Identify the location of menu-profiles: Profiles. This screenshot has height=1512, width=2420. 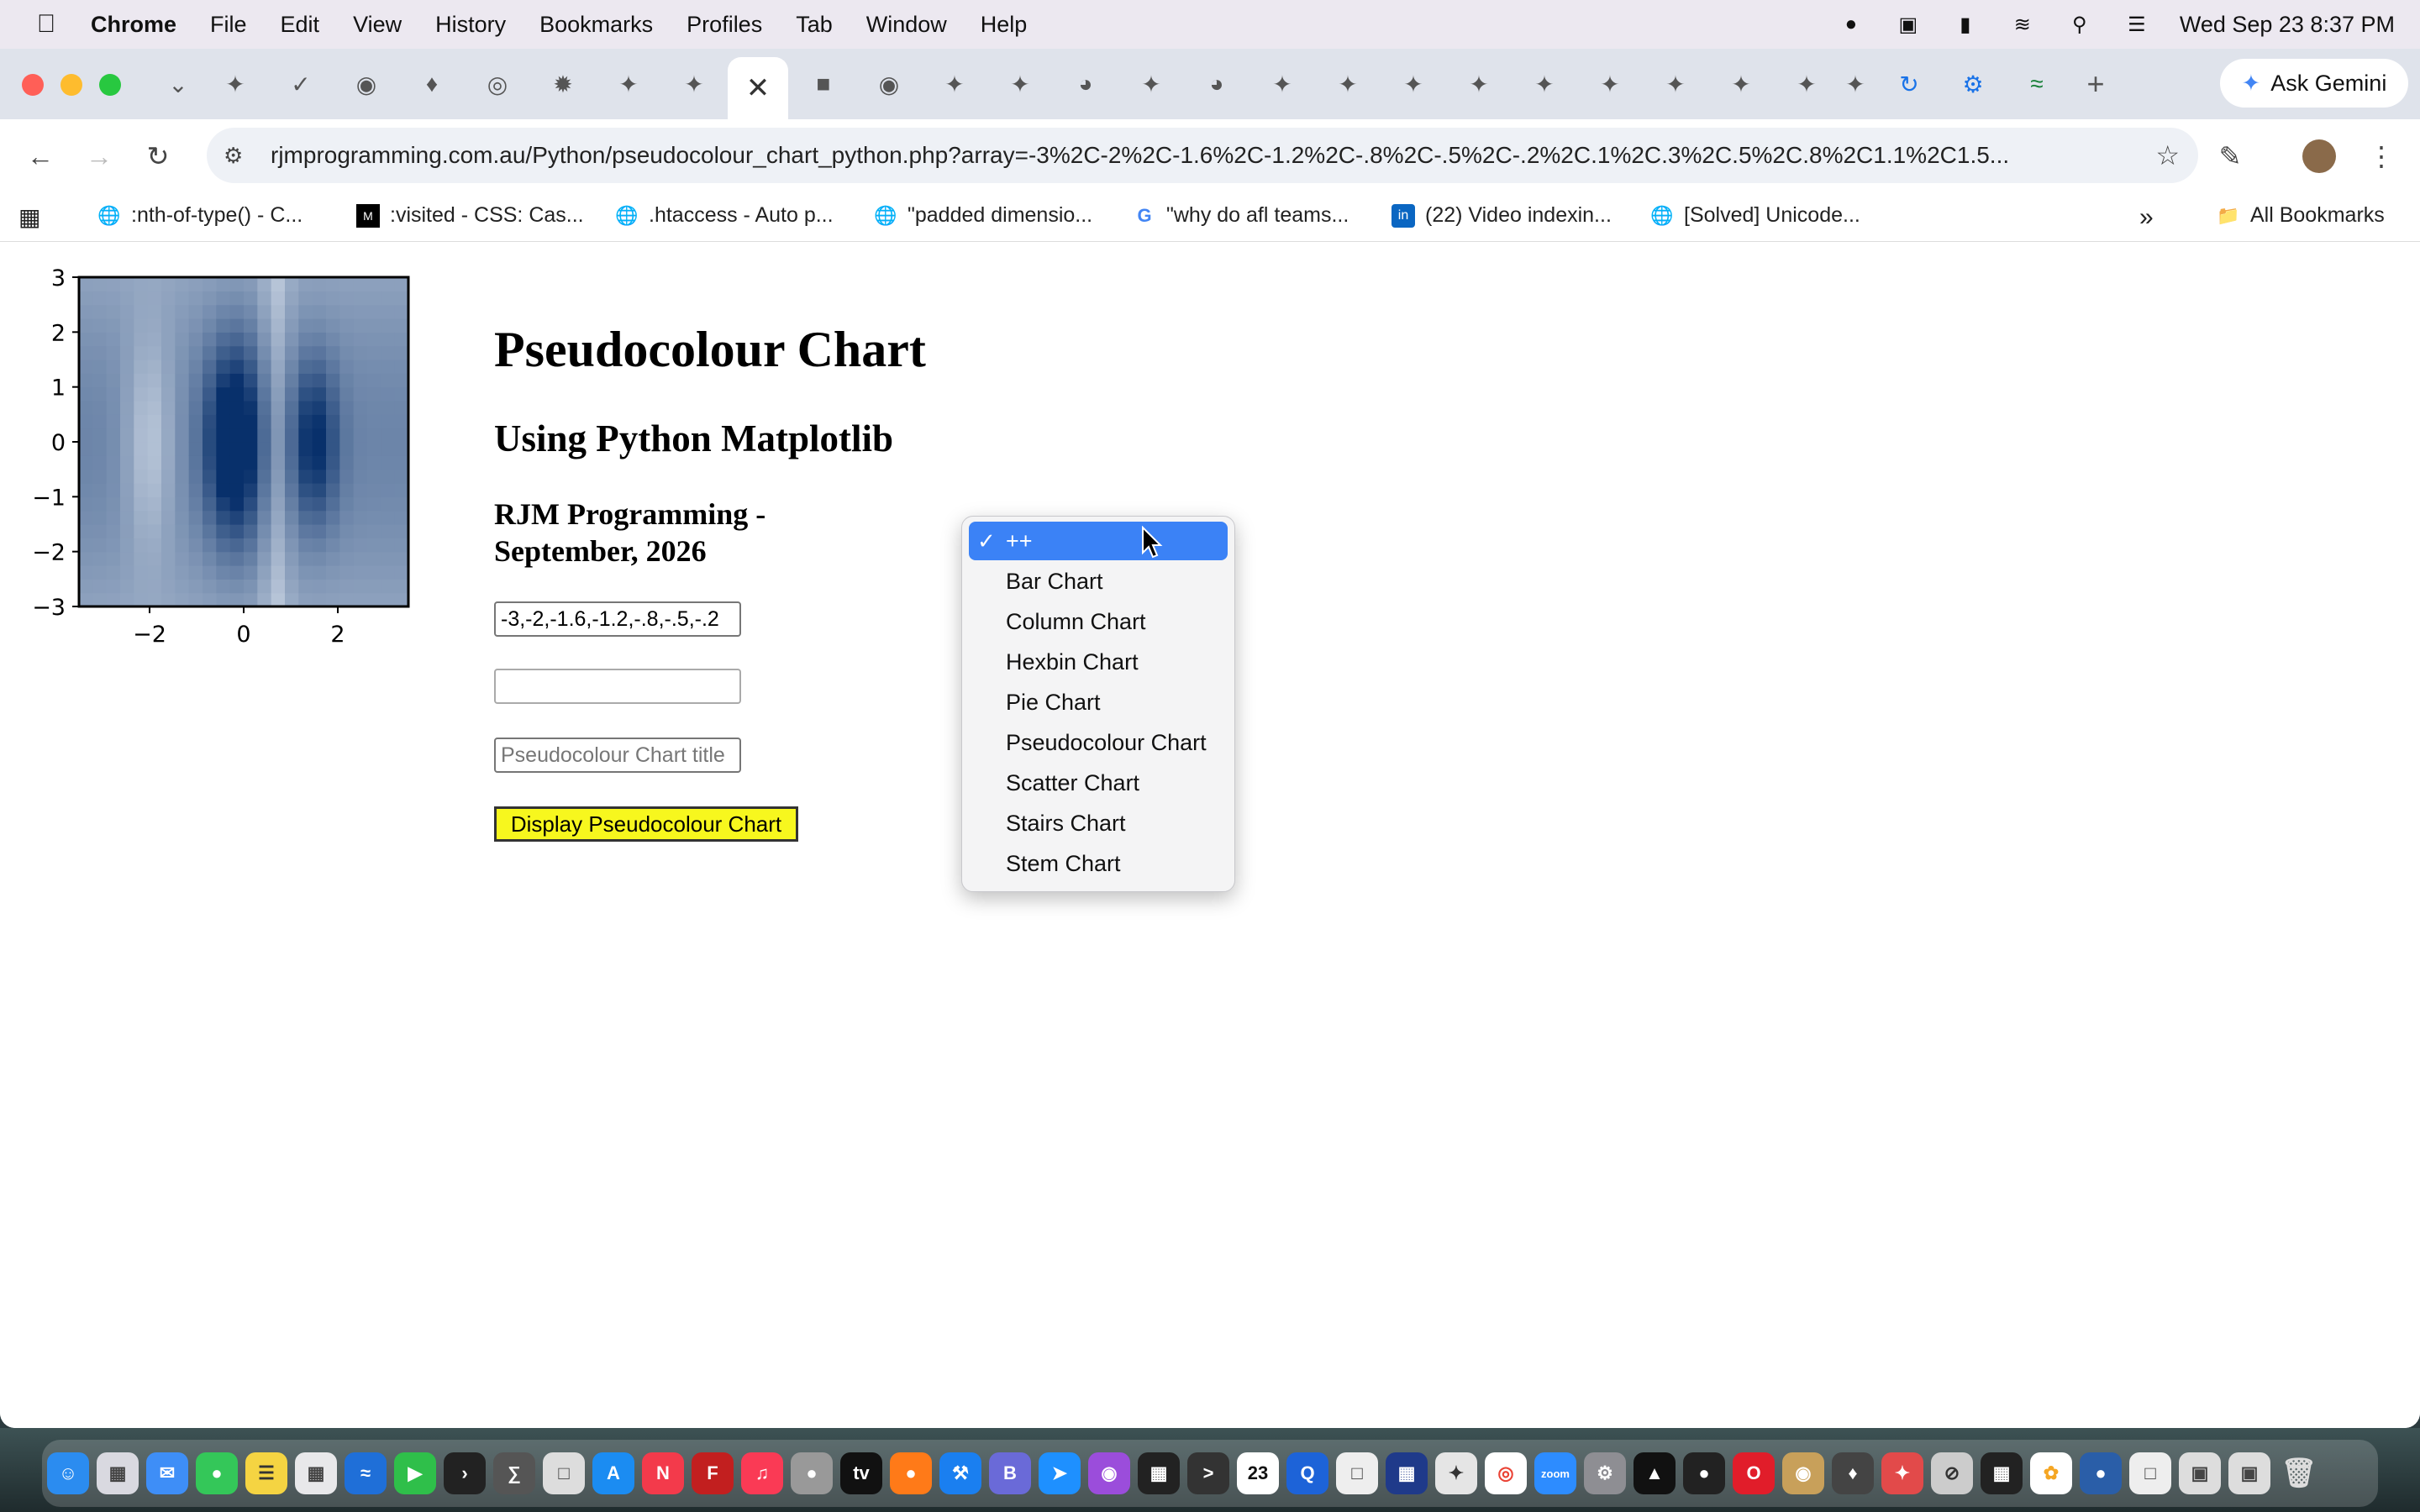
(724, 25).